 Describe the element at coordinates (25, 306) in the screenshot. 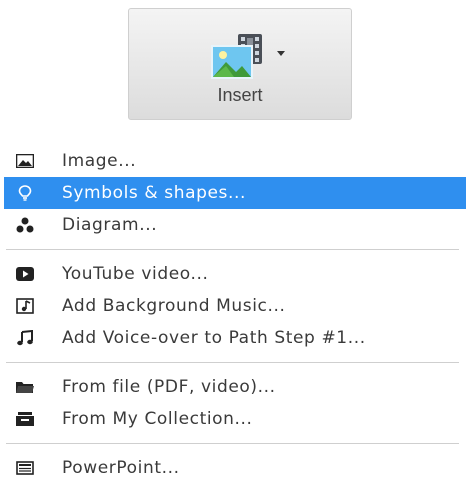

I see `music-file-icon` at that location.